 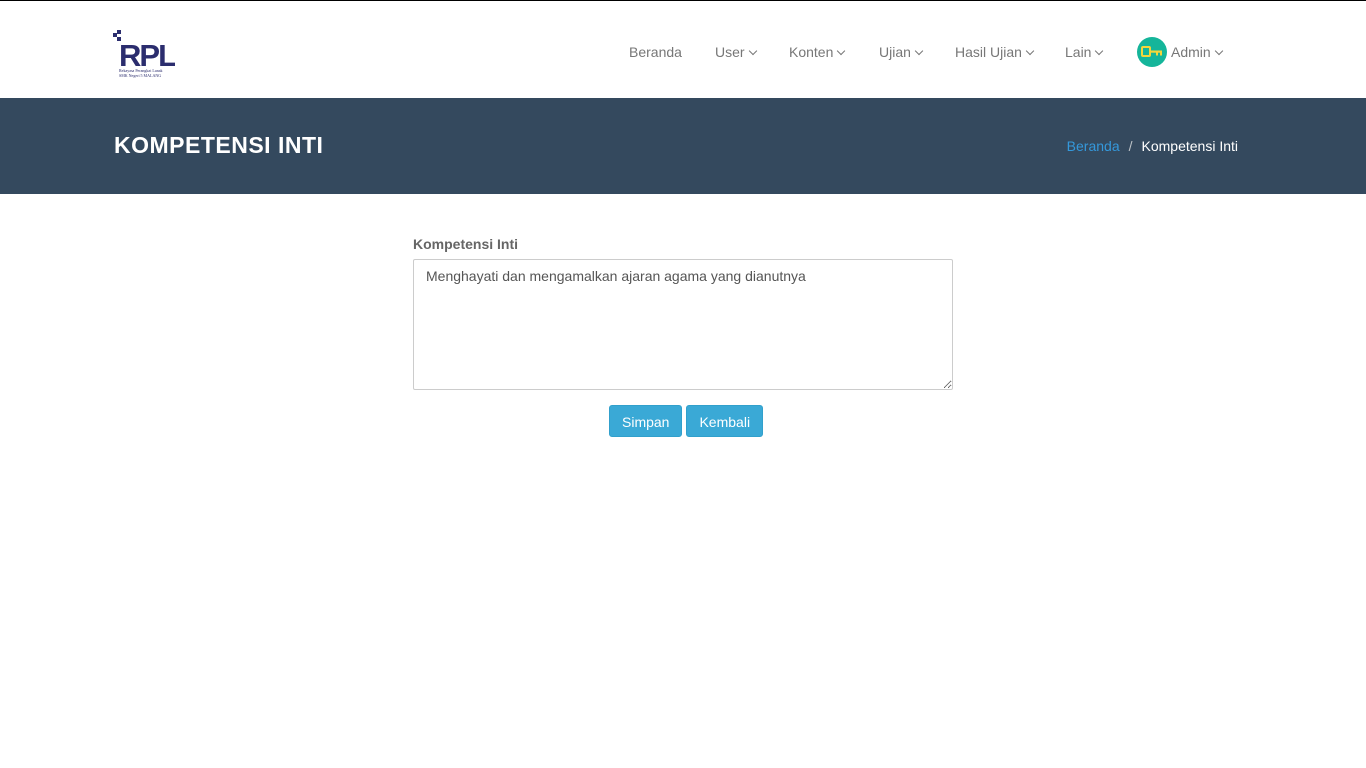 What do you see at coordinates (988, 52) in the screenshot?
I see `nav-item-label: Hasil Ujian` at bounding box center [988, 52].